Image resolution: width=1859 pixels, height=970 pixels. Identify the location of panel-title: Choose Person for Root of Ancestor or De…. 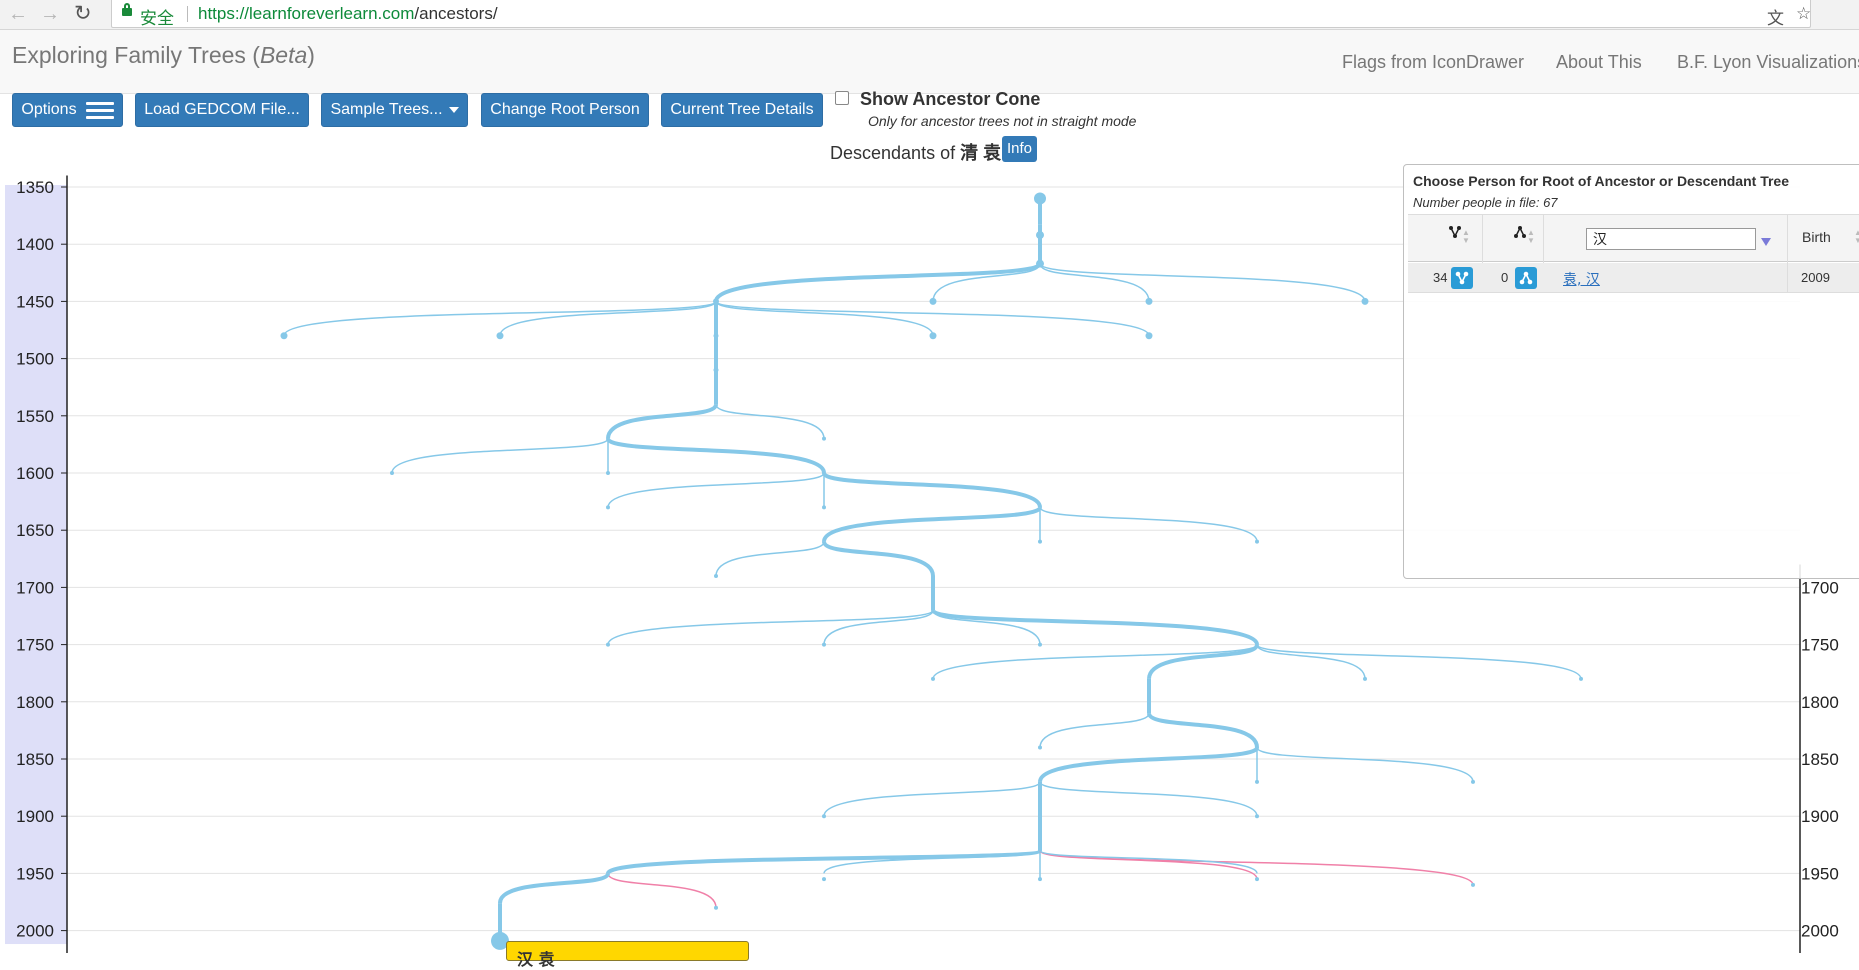
(1601, 181).